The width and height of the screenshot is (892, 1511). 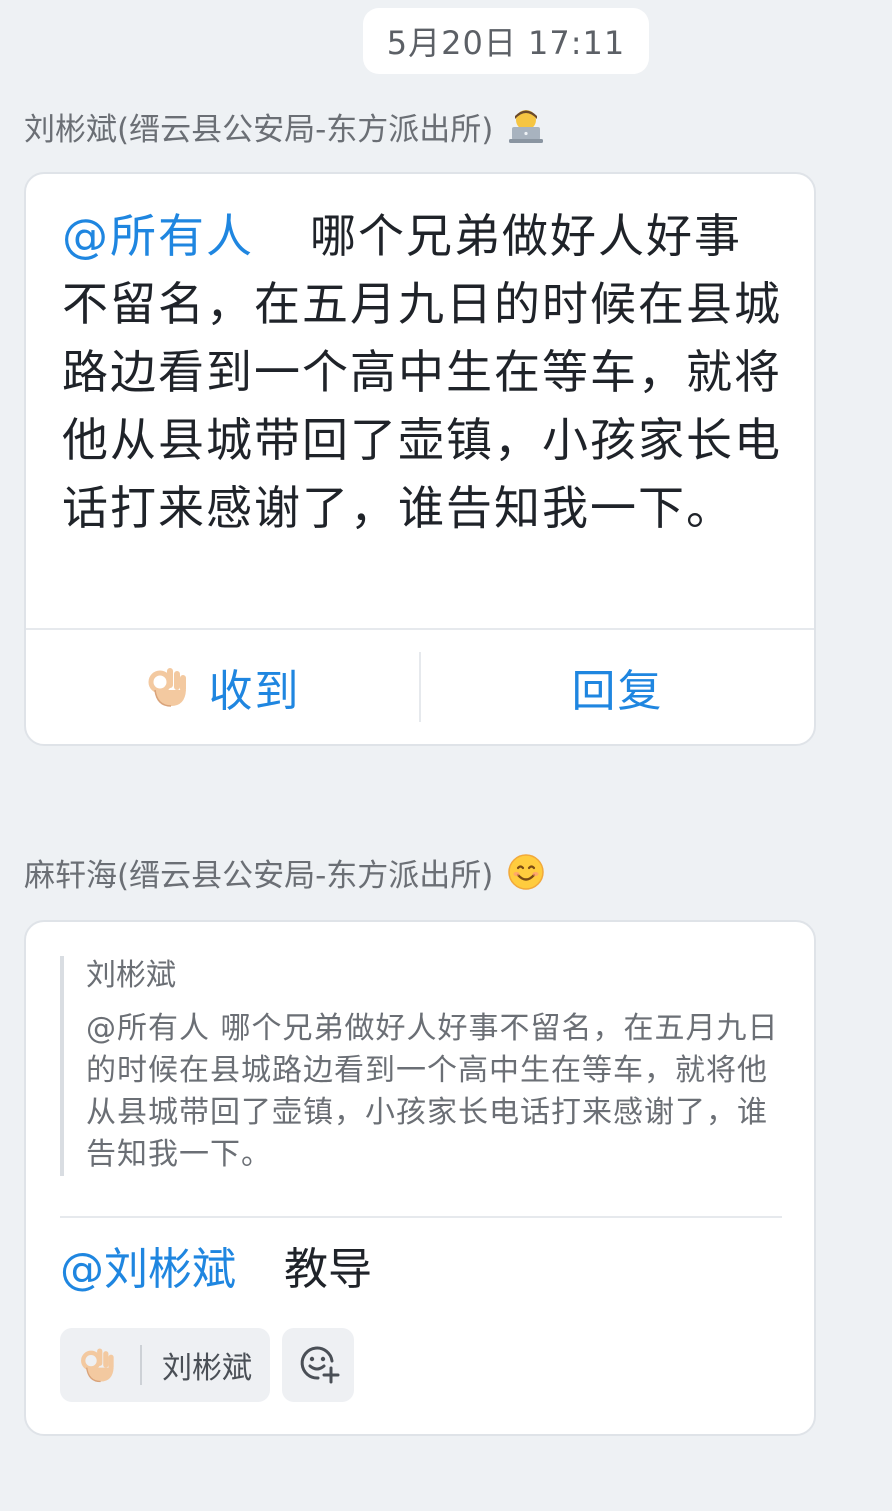 I want to click on reaction-user: 刘彬斌, so click(x=207, y=1368).